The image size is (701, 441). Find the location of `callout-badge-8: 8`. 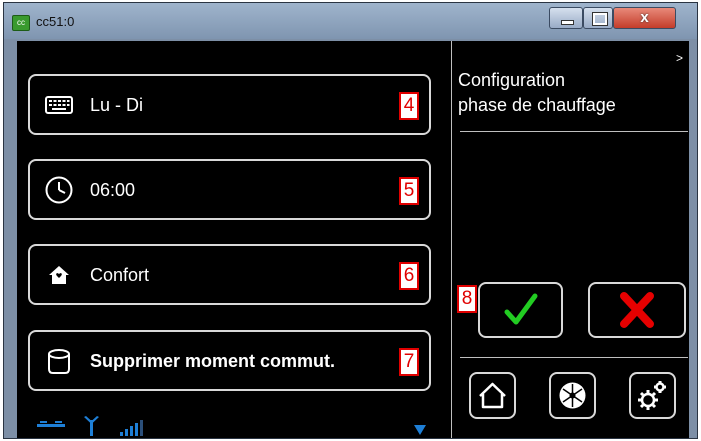

callout-badge-8: 8 is located at coordinates (467, 299).